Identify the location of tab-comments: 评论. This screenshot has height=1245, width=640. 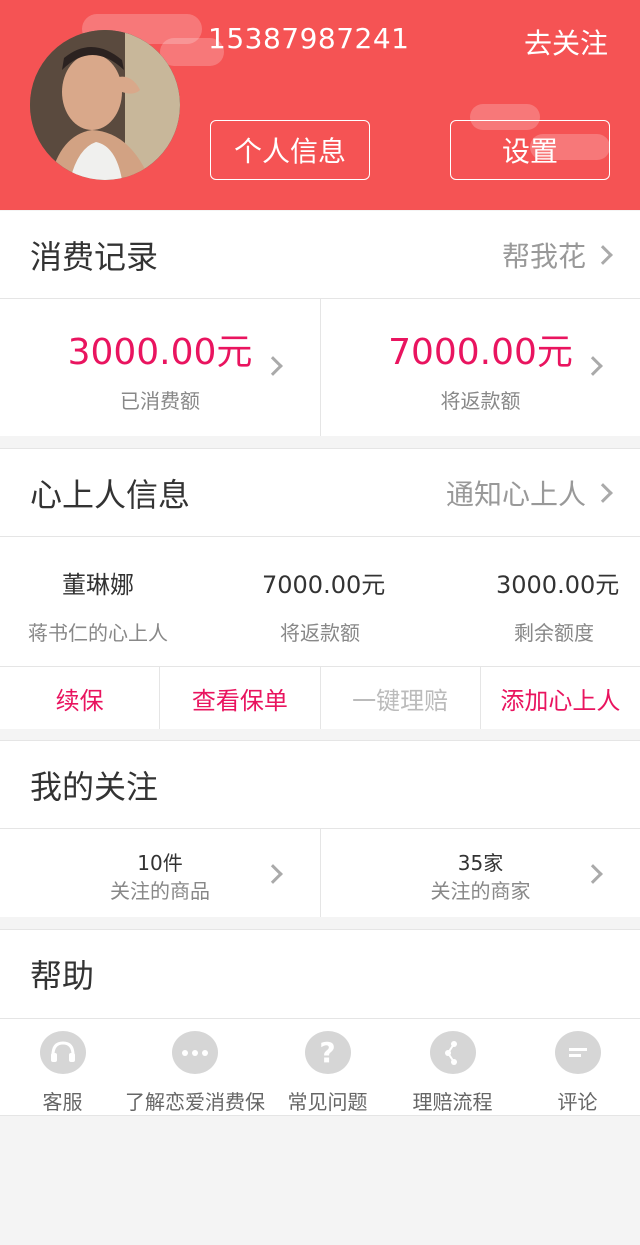
(577, 1067).